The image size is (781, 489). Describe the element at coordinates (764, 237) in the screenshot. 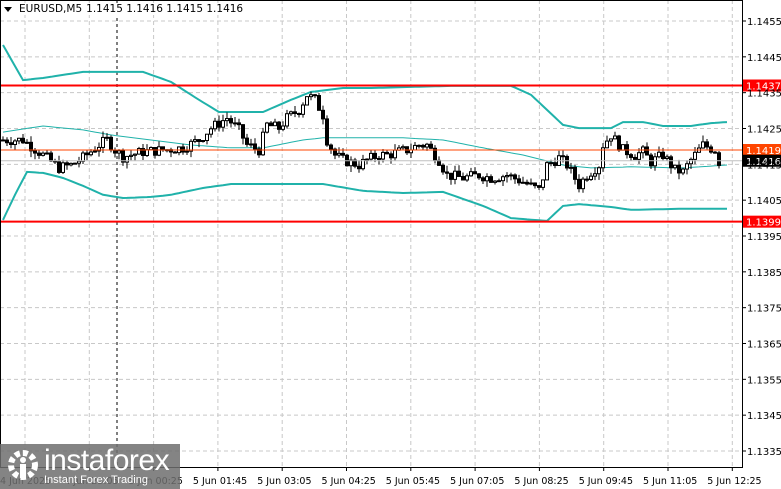

I see `y-tick-label: 1.1395` at that location.